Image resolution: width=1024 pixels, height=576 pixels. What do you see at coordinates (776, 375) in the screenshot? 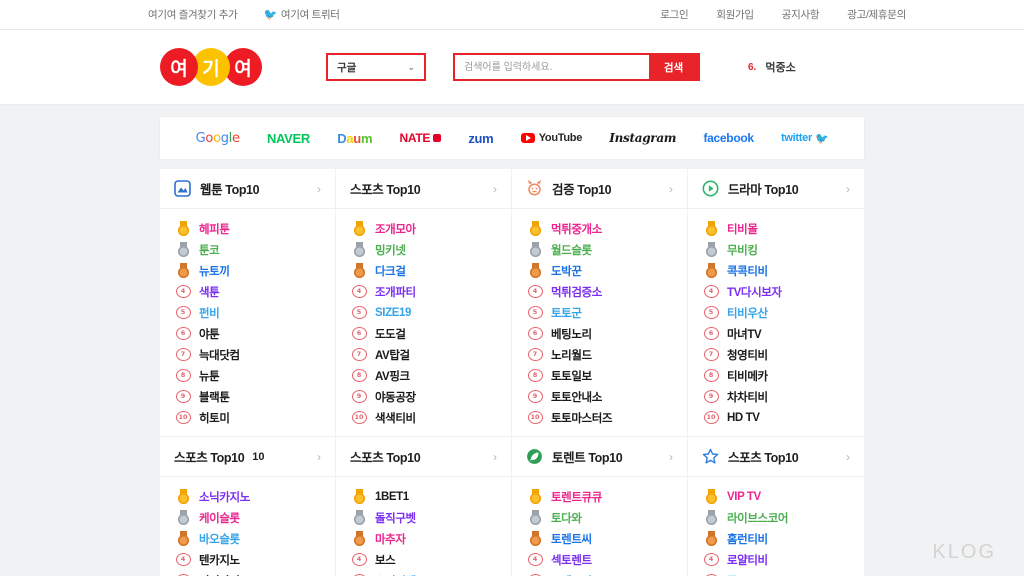
I see `list-item: 8 티비메카` at bounding box center [776, 375].